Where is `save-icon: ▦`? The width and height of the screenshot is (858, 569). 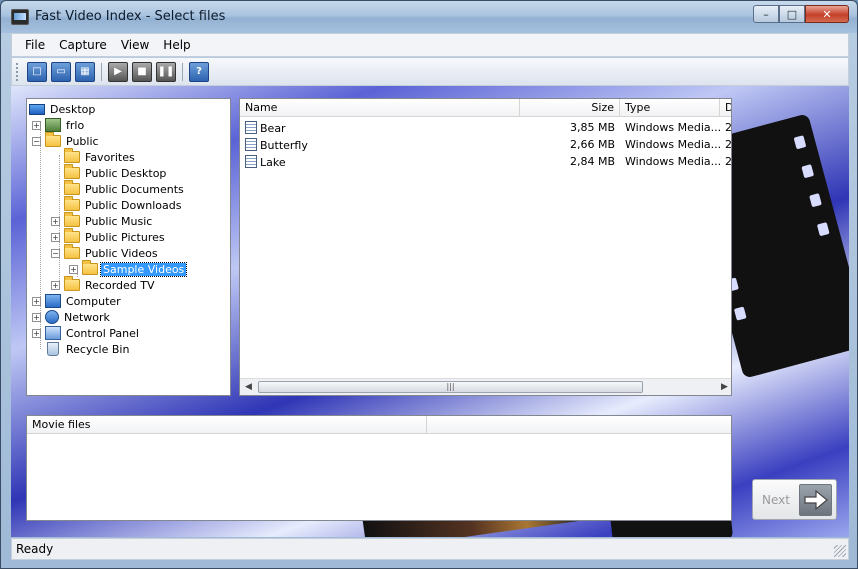
save-icon: ▦ is located at coordinates (85, 71).